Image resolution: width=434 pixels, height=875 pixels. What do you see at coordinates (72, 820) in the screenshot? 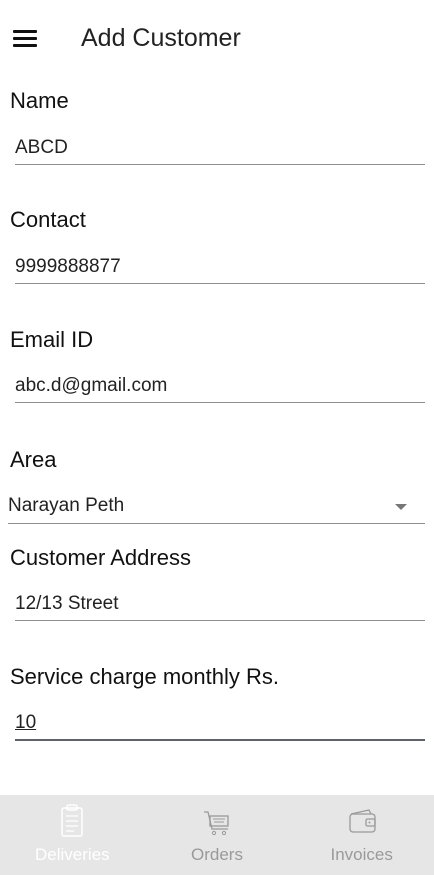
I see `clipboard-icon` at bounding box center [72, 820].